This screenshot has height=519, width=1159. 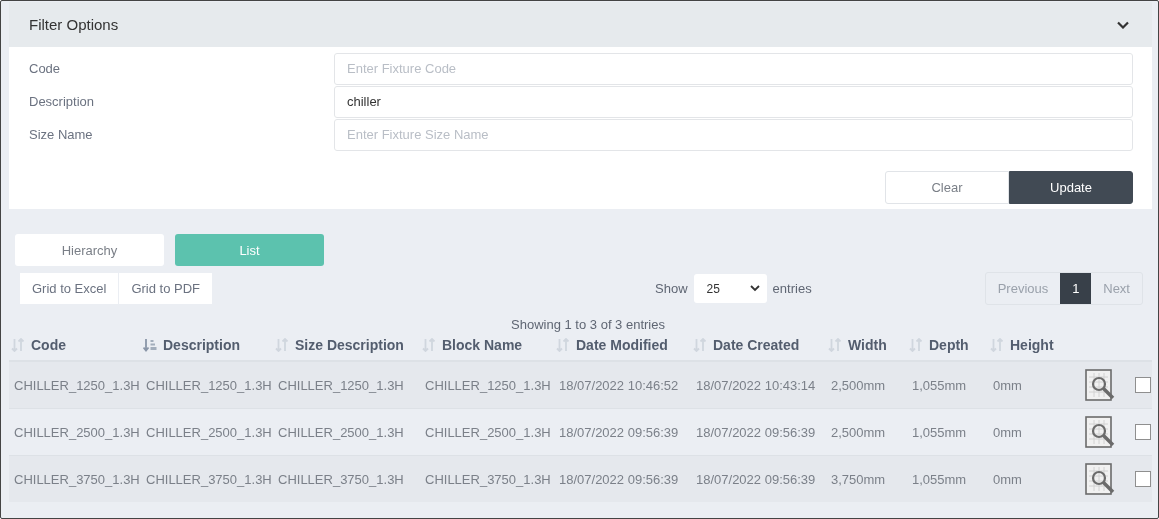 What do you see at coordinates (754, 288) in the screenshot?
I see `caret-icon` at bounding box center [754, 288].